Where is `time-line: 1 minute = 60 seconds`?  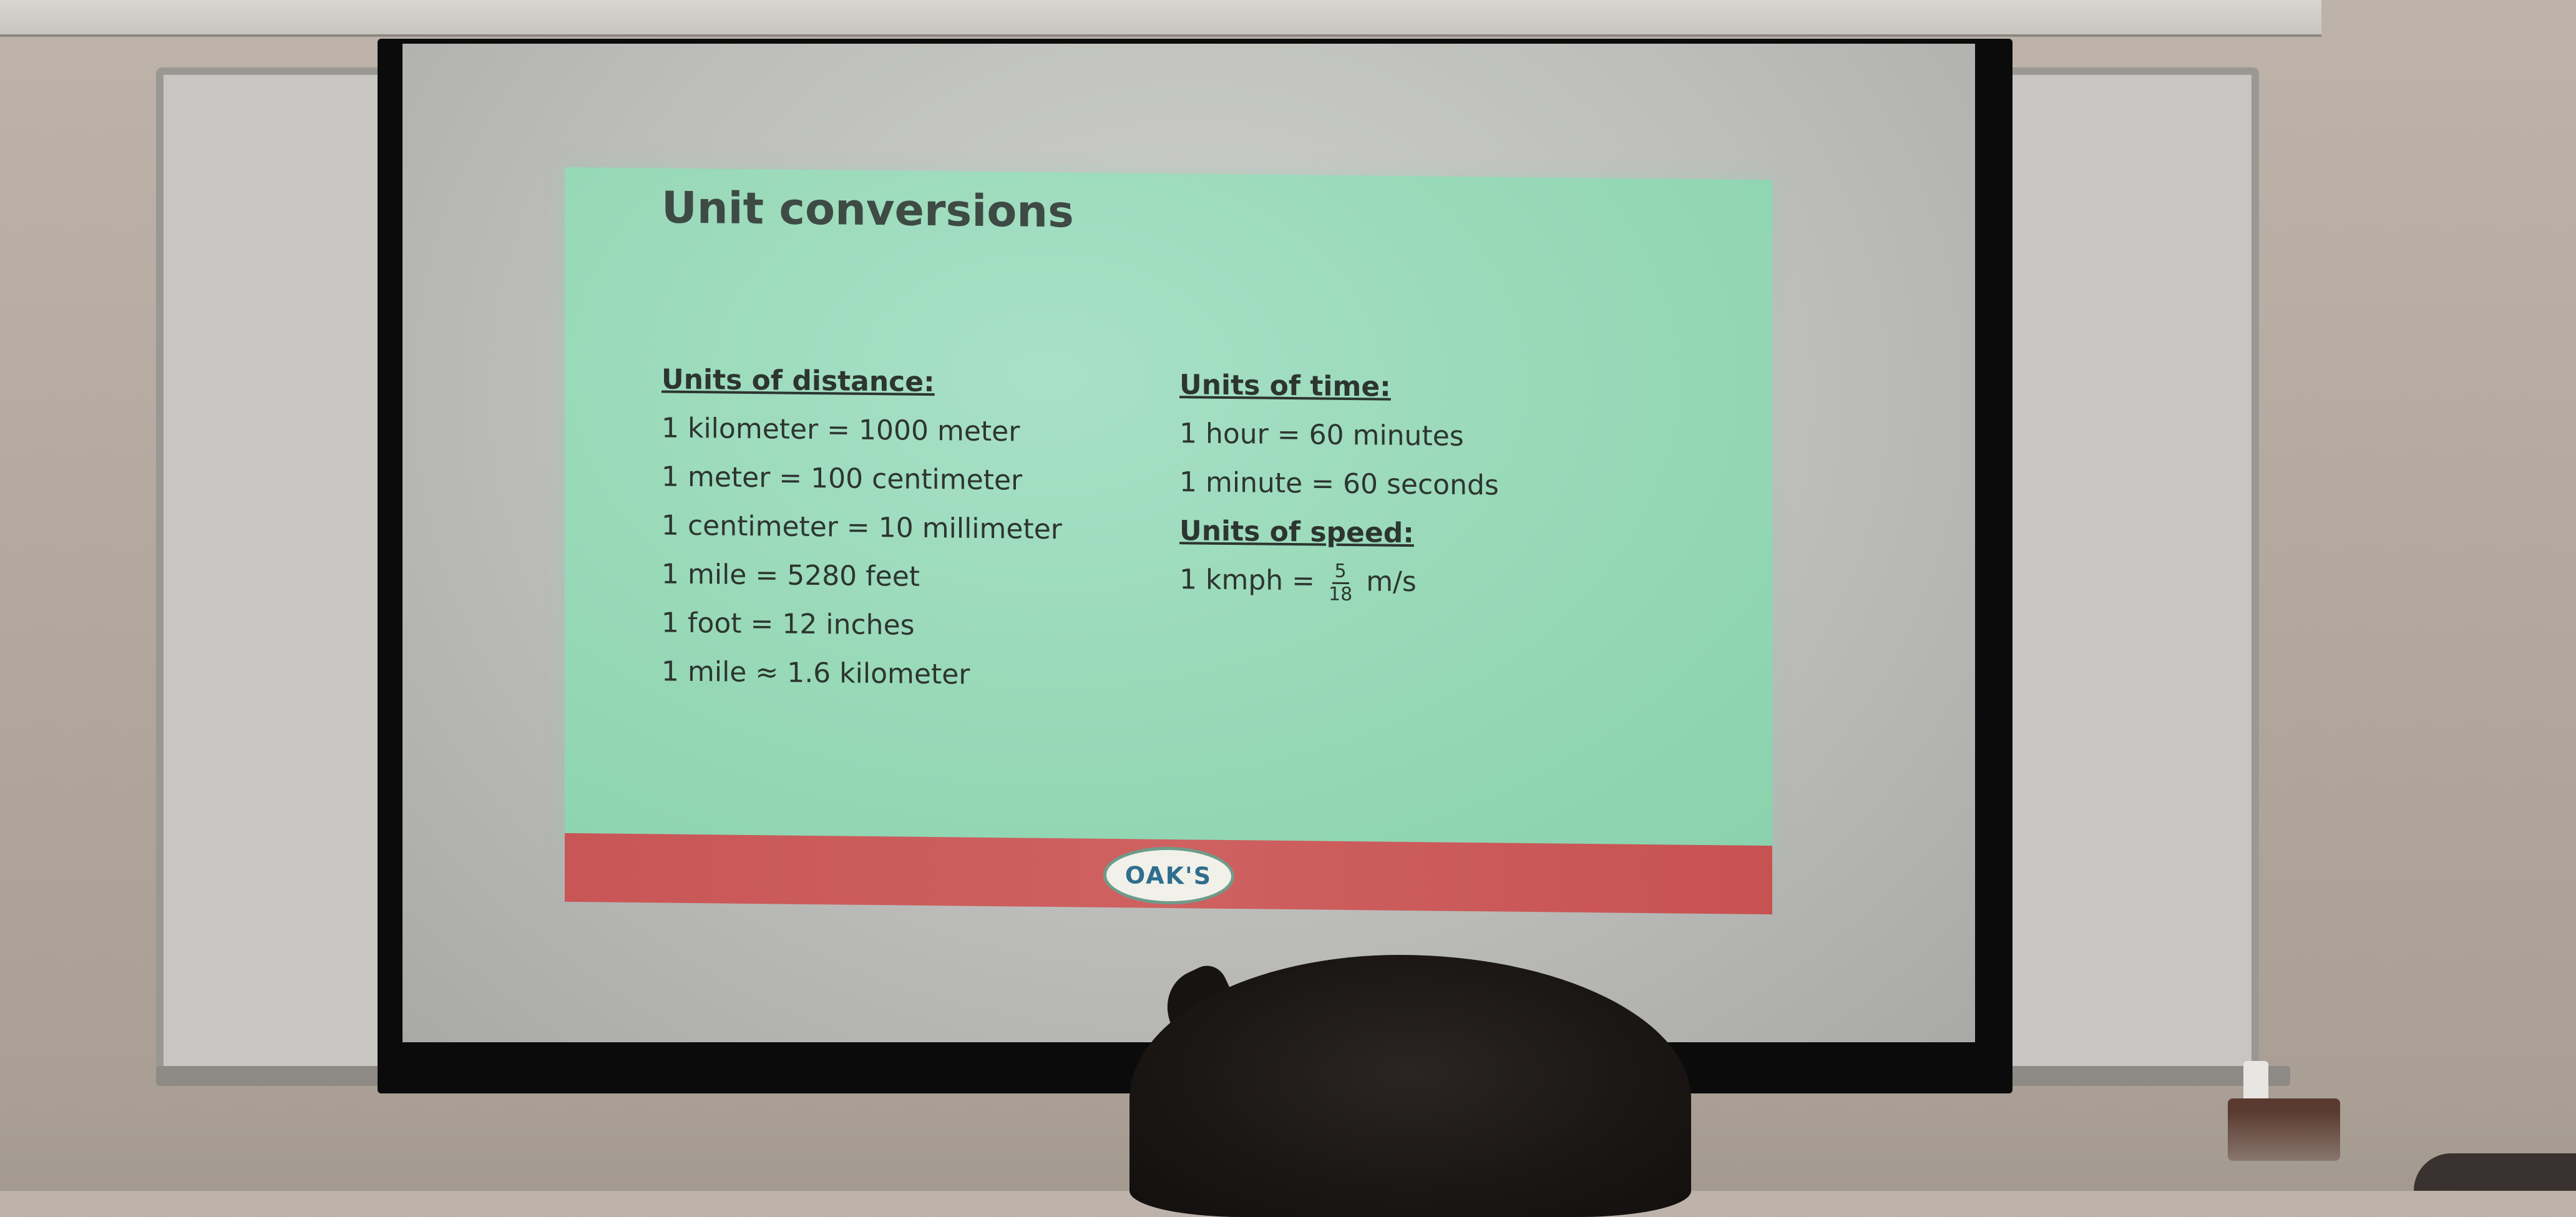 time-line: 1 minute = 60 seconds is located at coordinates (1339, 484).